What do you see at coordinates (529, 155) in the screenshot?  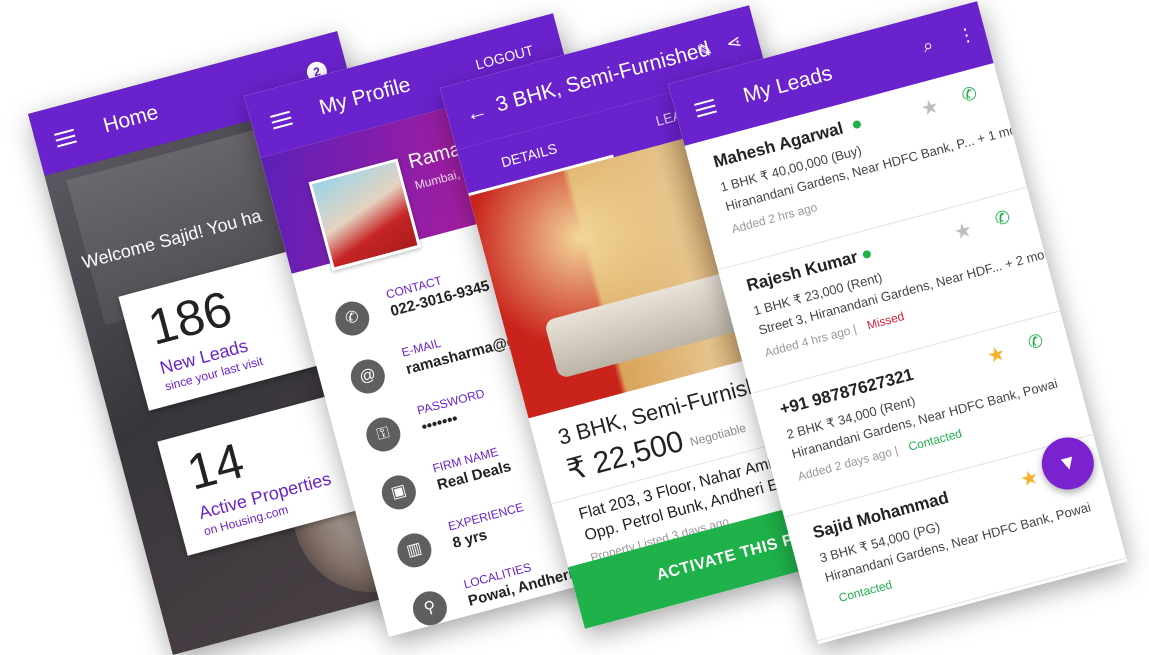 I see `tab-details: DETAILS` at bounding box center [529, 155].